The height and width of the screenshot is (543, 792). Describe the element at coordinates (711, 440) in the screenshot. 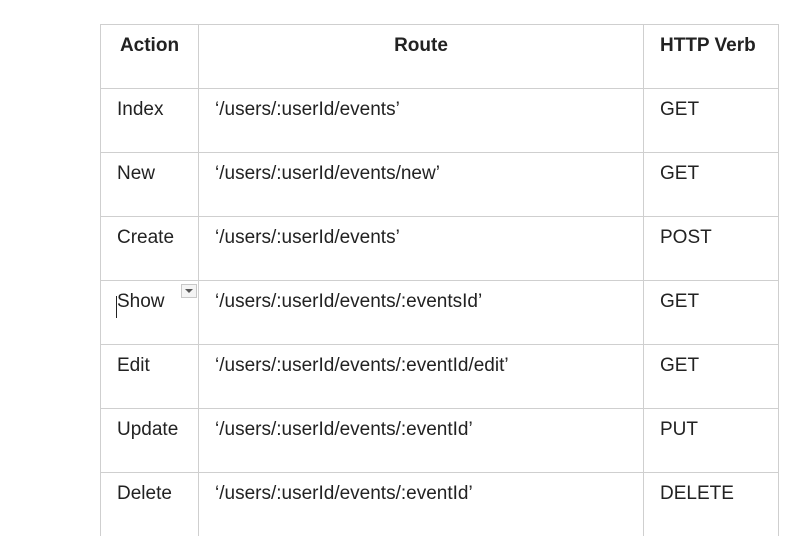

I see `cell-verb: PUT` at that location.